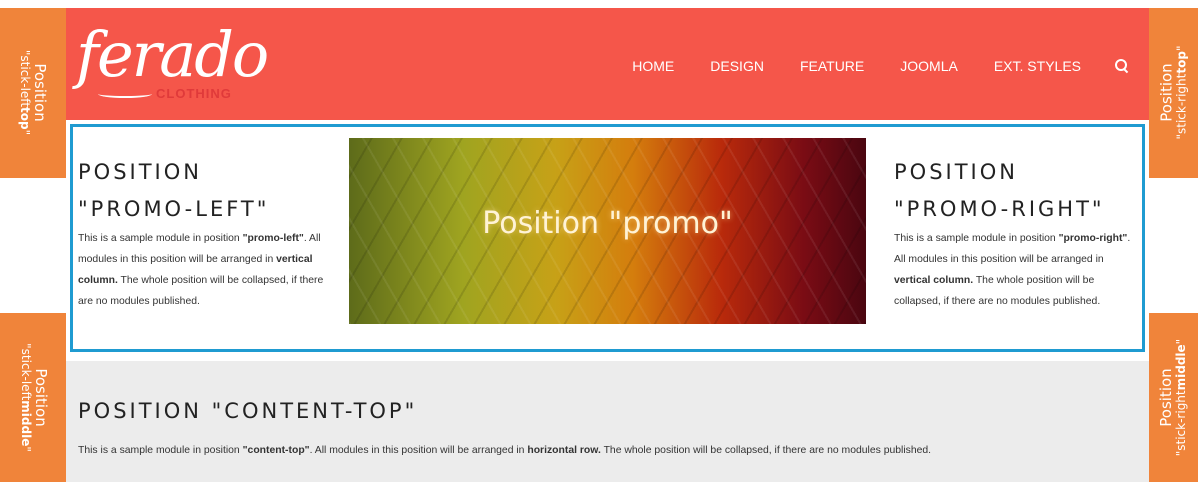  I want to click on stick-left-top-tab: Position "stick-lefttop", so click(33, 93).